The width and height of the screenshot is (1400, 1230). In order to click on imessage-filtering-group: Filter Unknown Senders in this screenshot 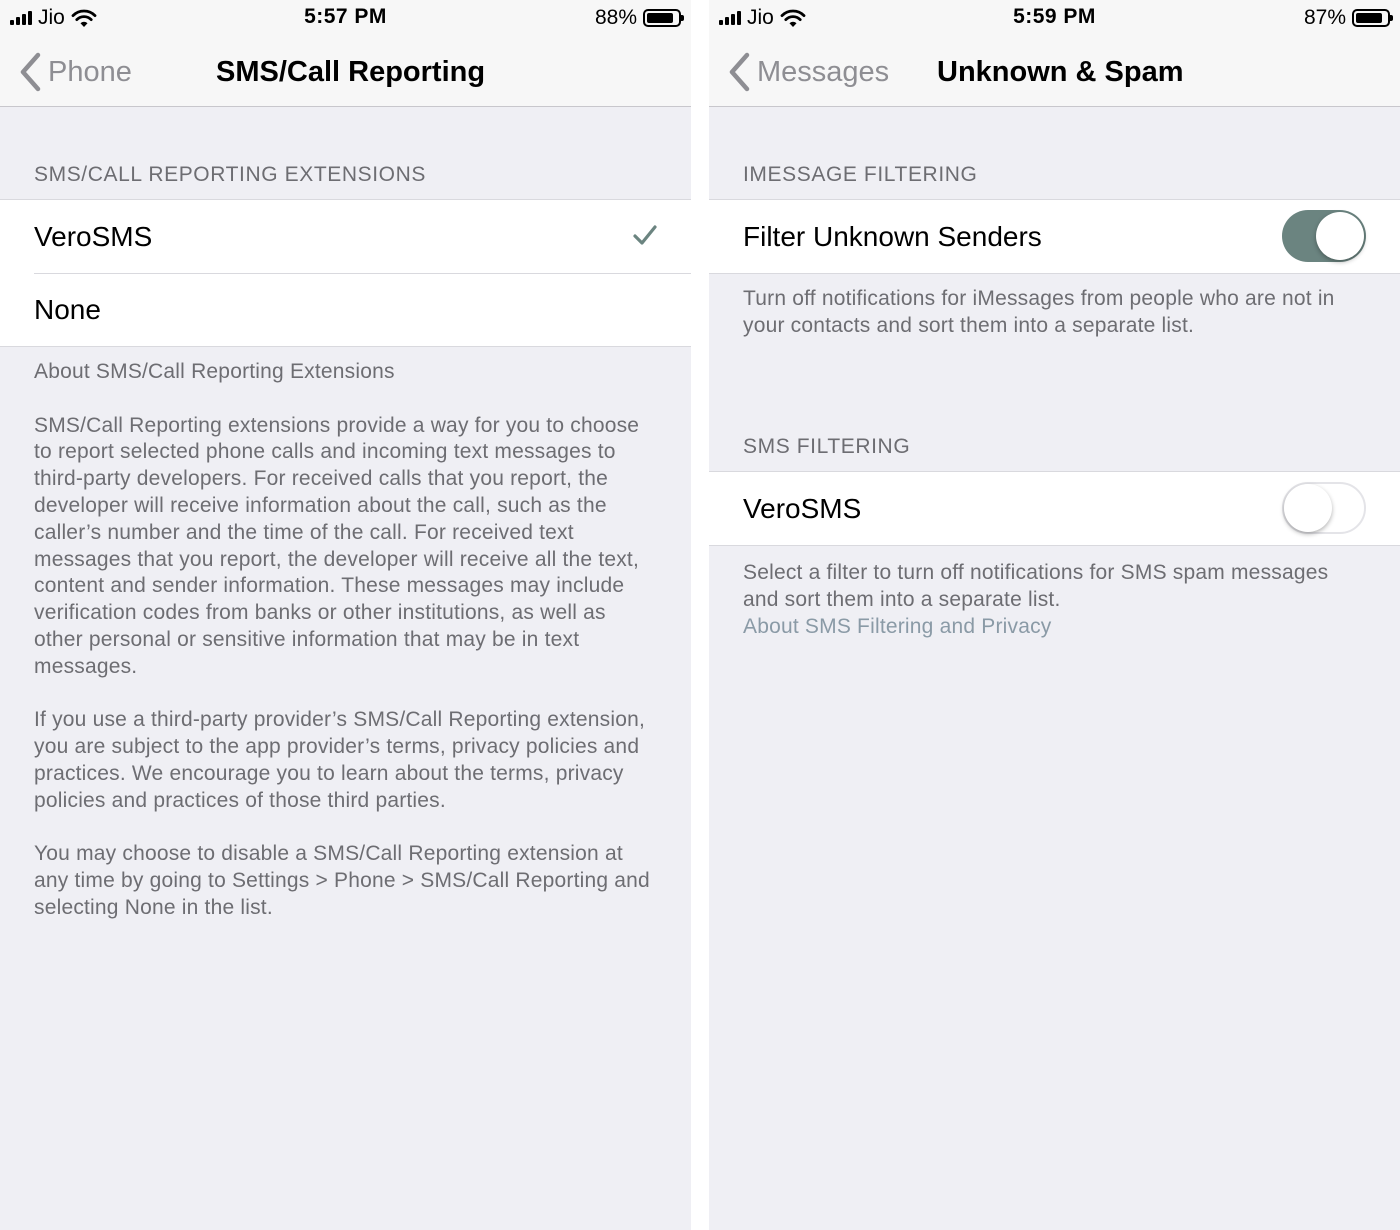, I will do `click(1054, 236)`.